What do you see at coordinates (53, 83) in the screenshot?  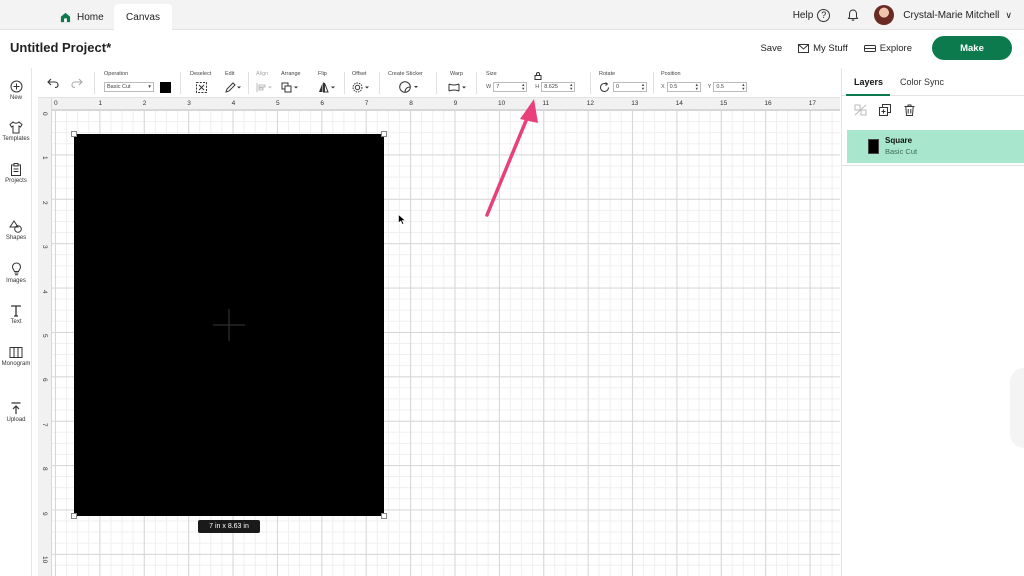 I see `undo-icon` at bounding box center [53, 83].